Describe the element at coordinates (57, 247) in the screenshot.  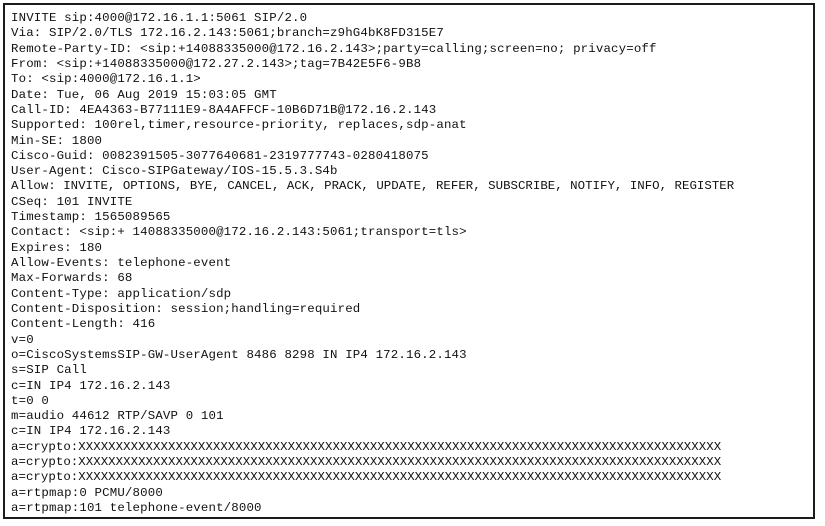
I see `sip-line: Expires: 180` at that location.